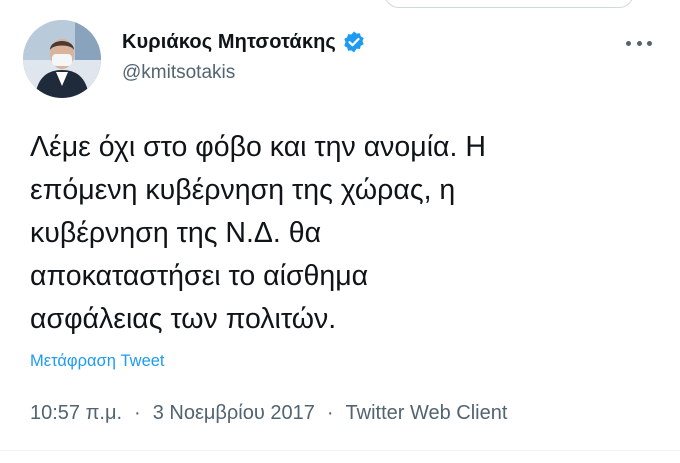 This screenshot has height=463, width=680. Describe the element at coordinates (229, 42) in the screenshot. I see `author-name: Κυριάκος Μητσοτάκης` at that location.